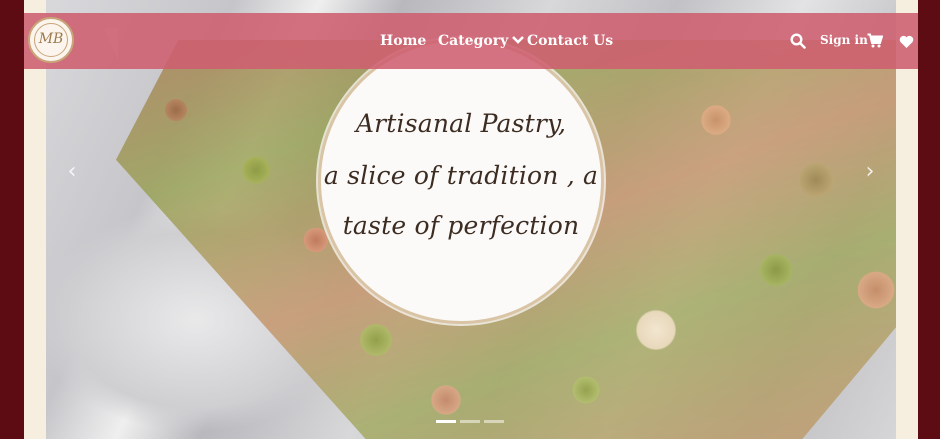  What do you see at coordinates (844, 40) in the screenshot?
I see `sign-in-link: Sign in` at bounding box center [844, 40].